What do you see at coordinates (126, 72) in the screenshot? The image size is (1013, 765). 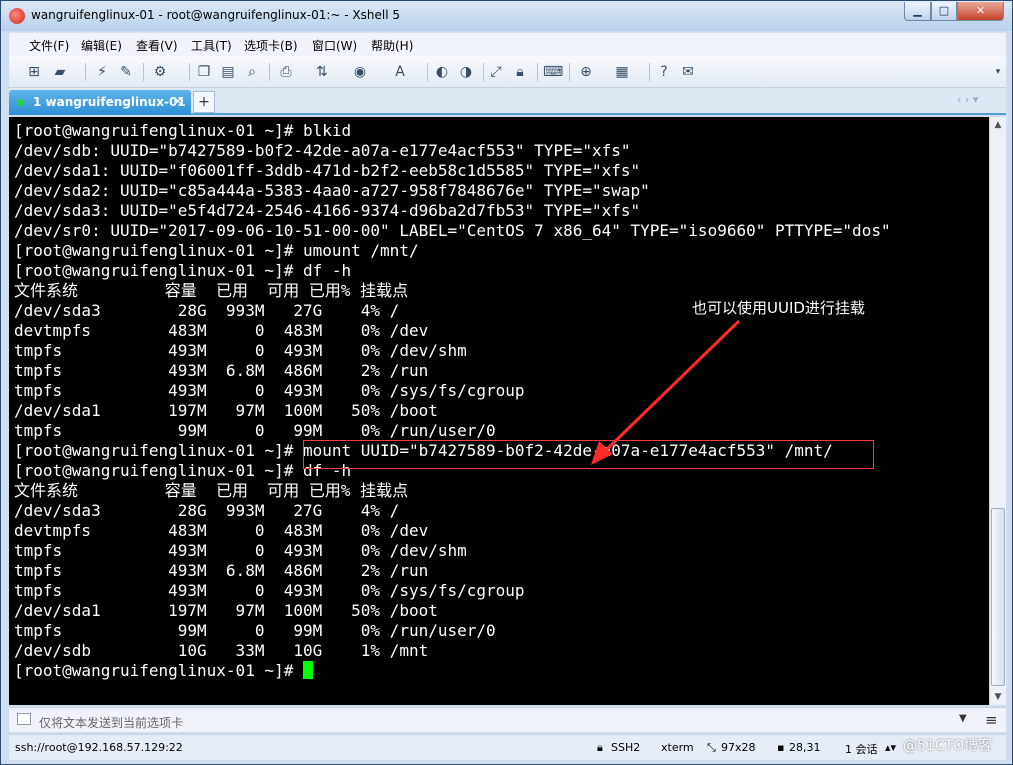 I see `disconnect-icon: ✎` at bounding box center [126, 72].